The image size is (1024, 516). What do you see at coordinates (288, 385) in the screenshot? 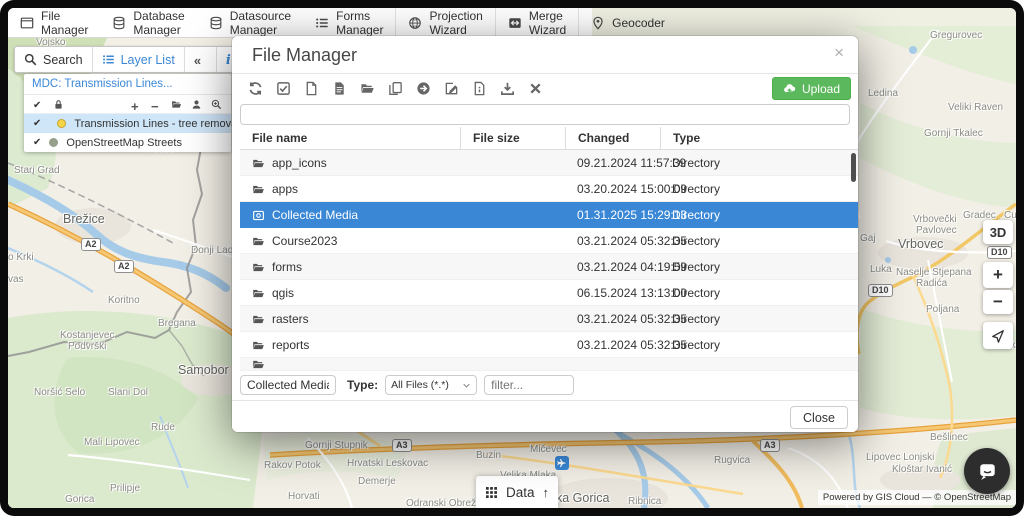
I see `filename-input` at bounding box center [288, 385].